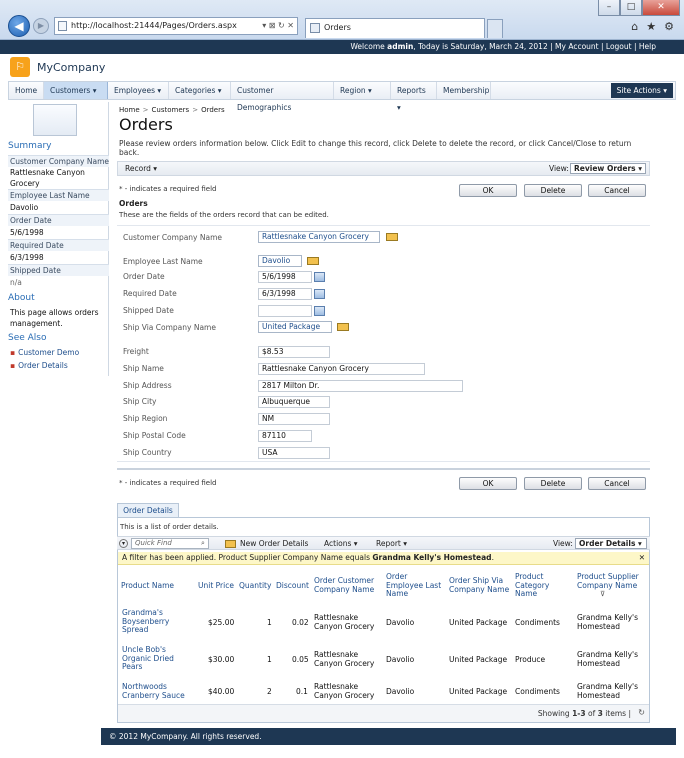  Describe the element at coordinates (348, 585) in the screenshot. I see `col-header: Order Customer Company Name` at that location.